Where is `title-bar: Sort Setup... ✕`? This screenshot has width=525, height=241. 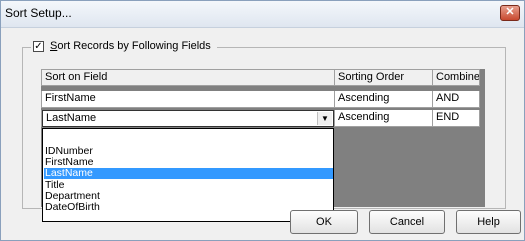 title-bar: Sort Setup... ✕ is located at coordinates (262, 14).